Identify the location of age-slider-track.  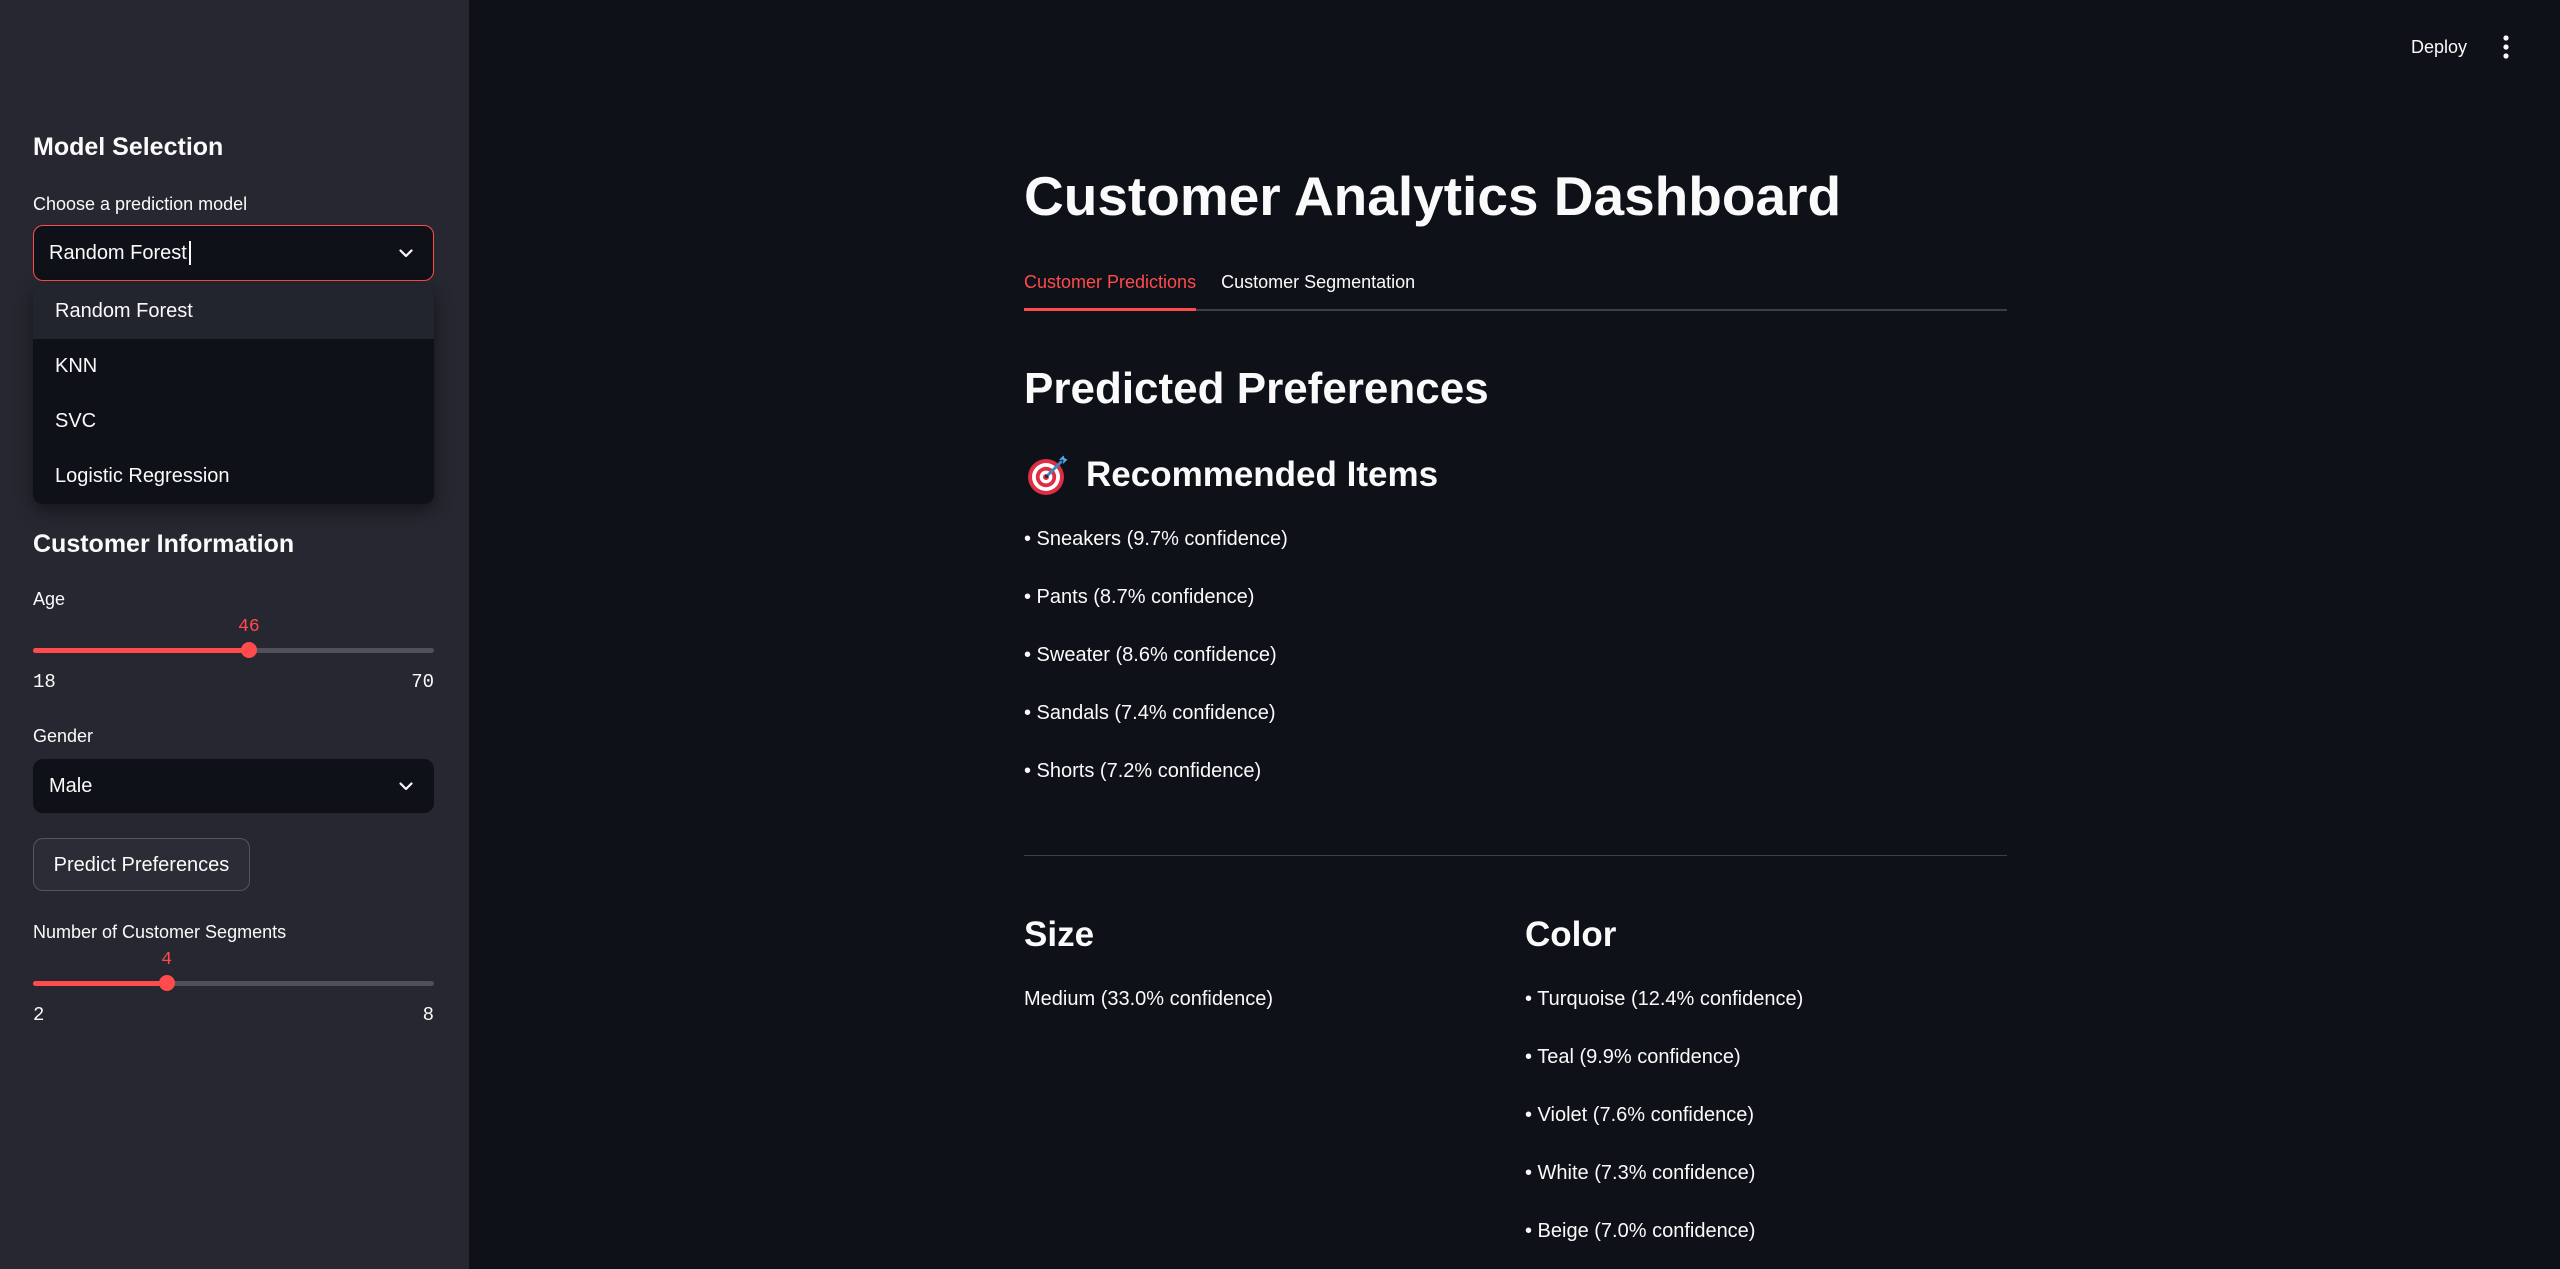
(233, 650).